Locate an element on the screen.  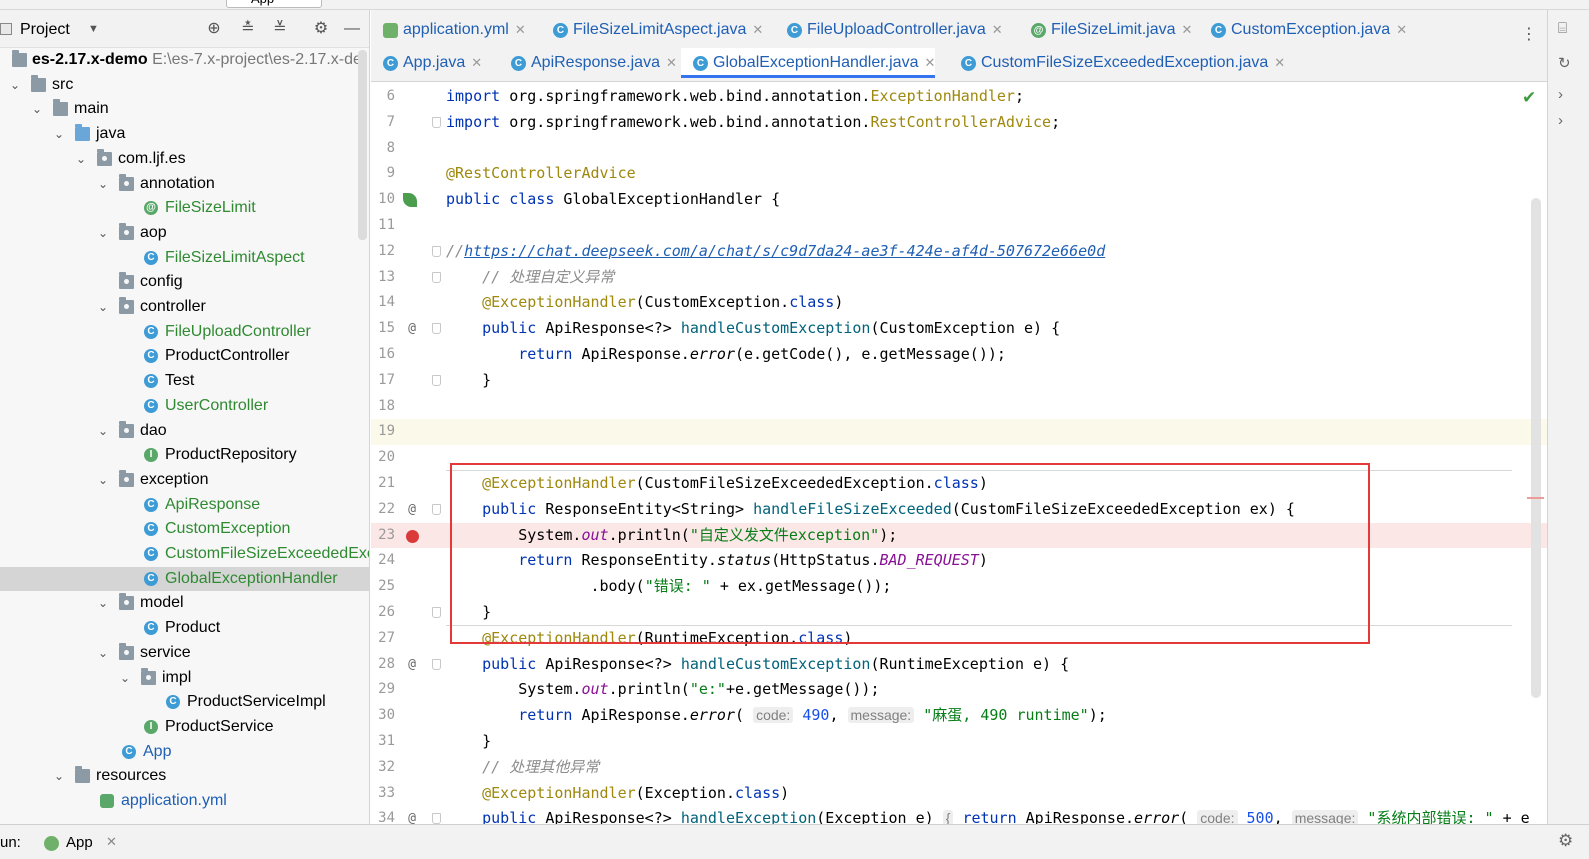
line-number: 8 is located at coordinates (383, 149).